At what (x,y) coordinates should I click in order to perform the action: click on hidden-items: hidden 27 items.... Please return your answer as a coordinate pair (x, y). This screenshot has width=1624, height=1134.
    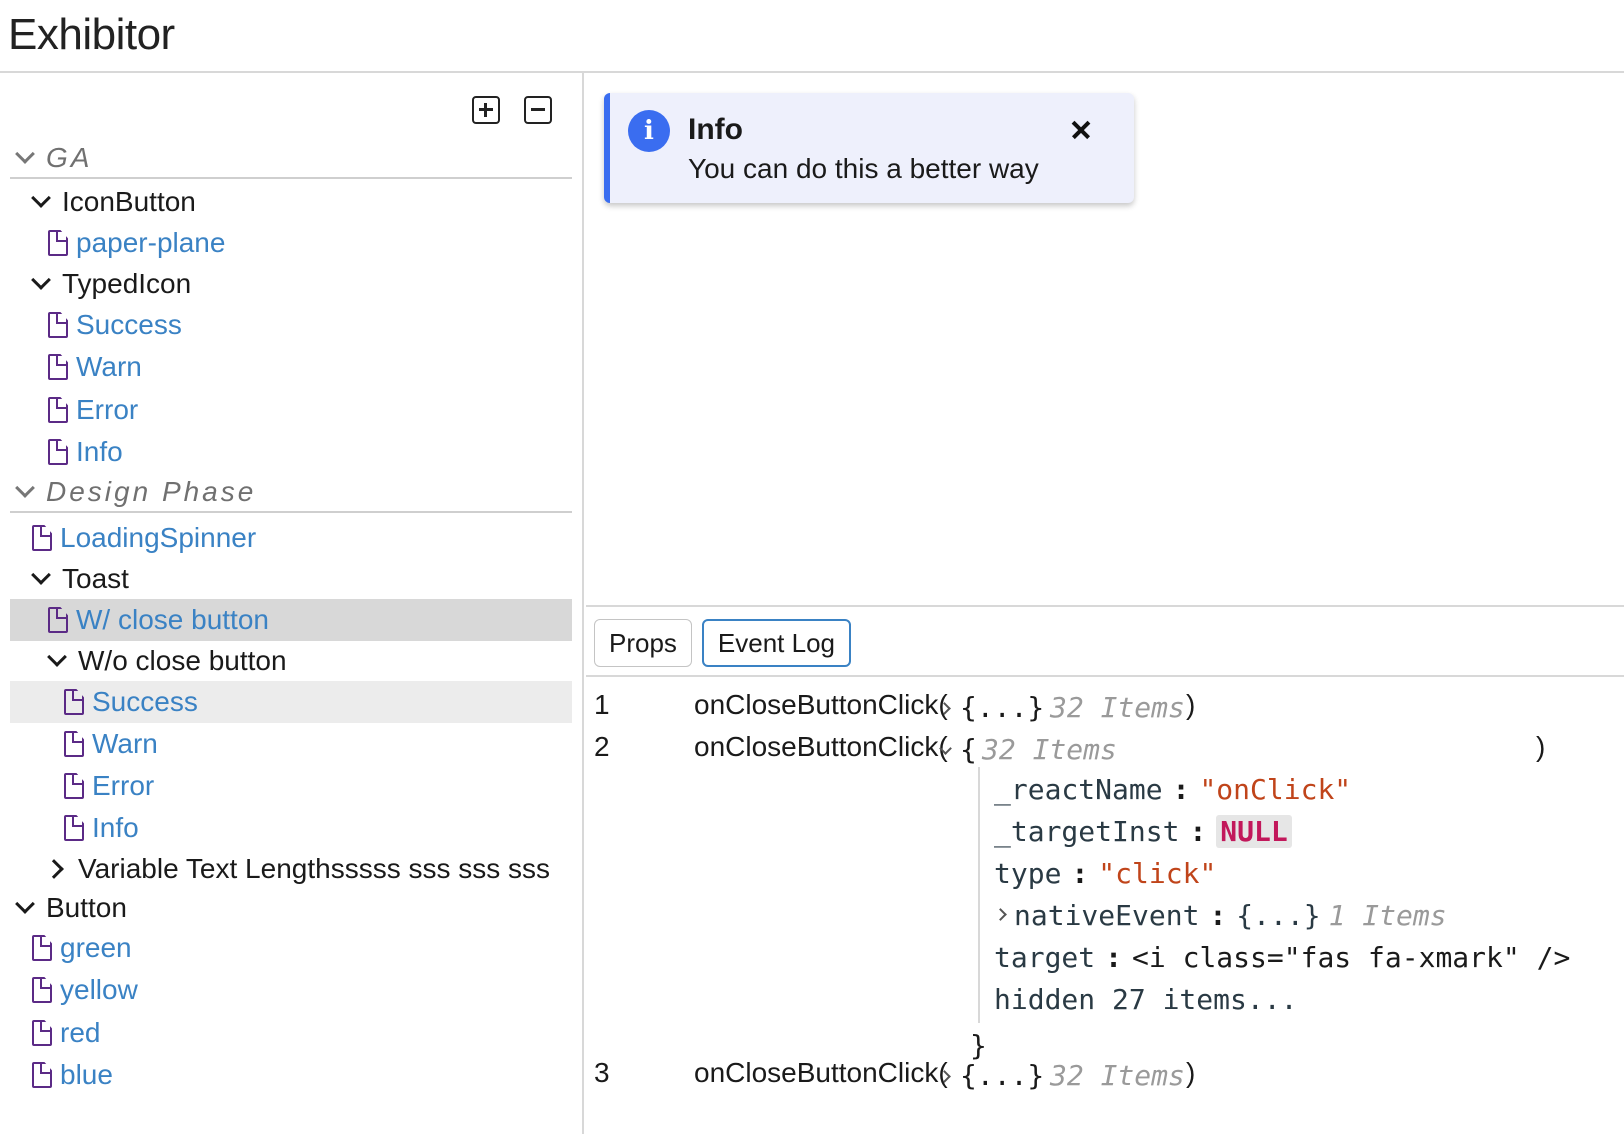
    Looking at the image, I should click on (1145, 1003).